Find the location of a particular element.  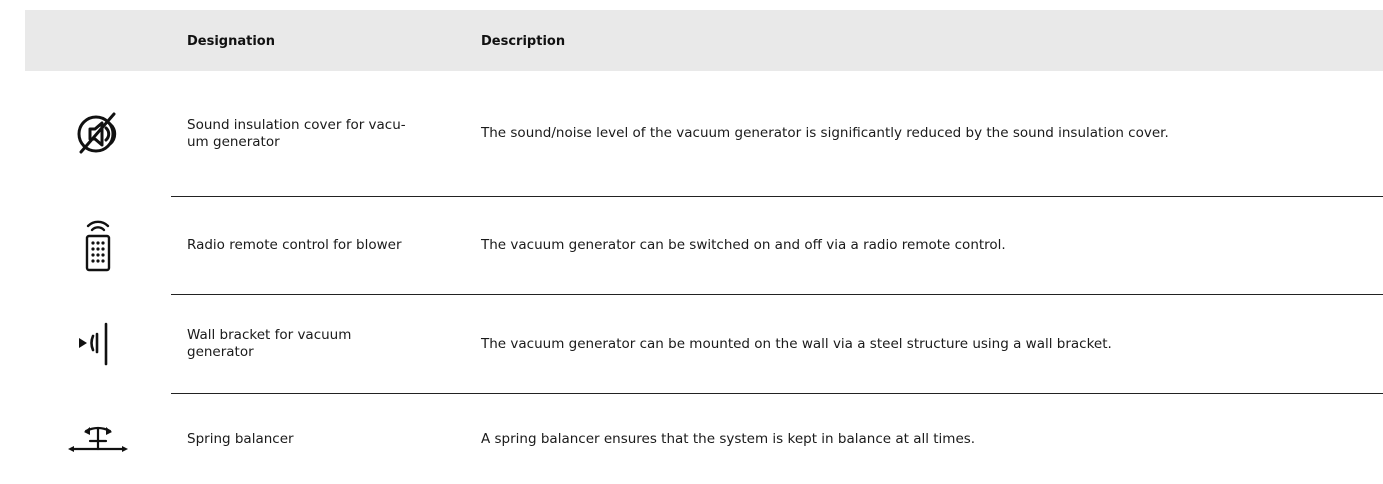

row-designation: Radio remote control for blower is located at coordinates (294, 245).